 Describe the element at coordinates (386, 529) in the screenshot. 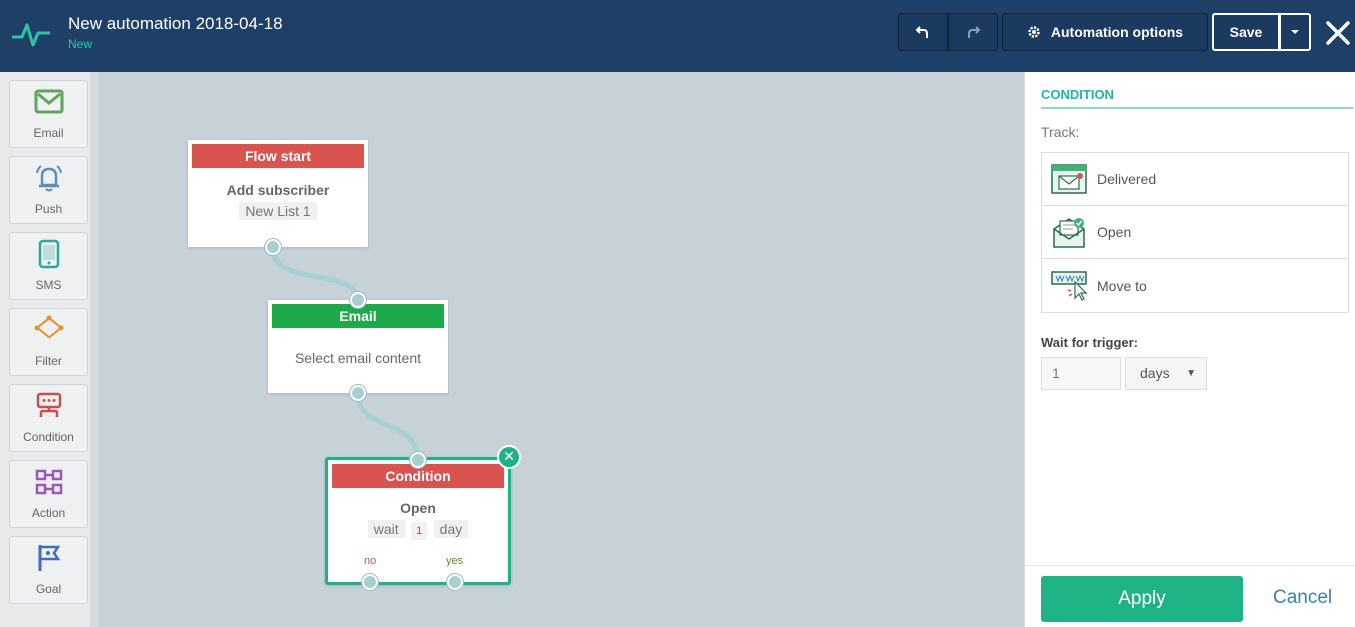

I see `wait-tag: wait` at that location.